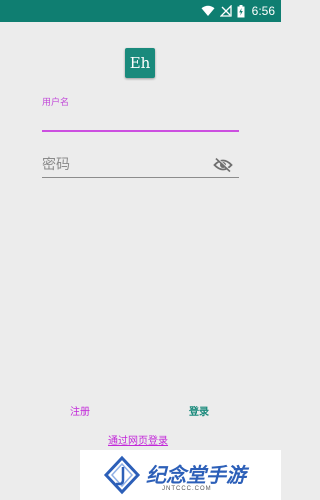  Describe the element at coordinates (140, 63) in the screenshot. I see `app-logo: Eh` at that location.